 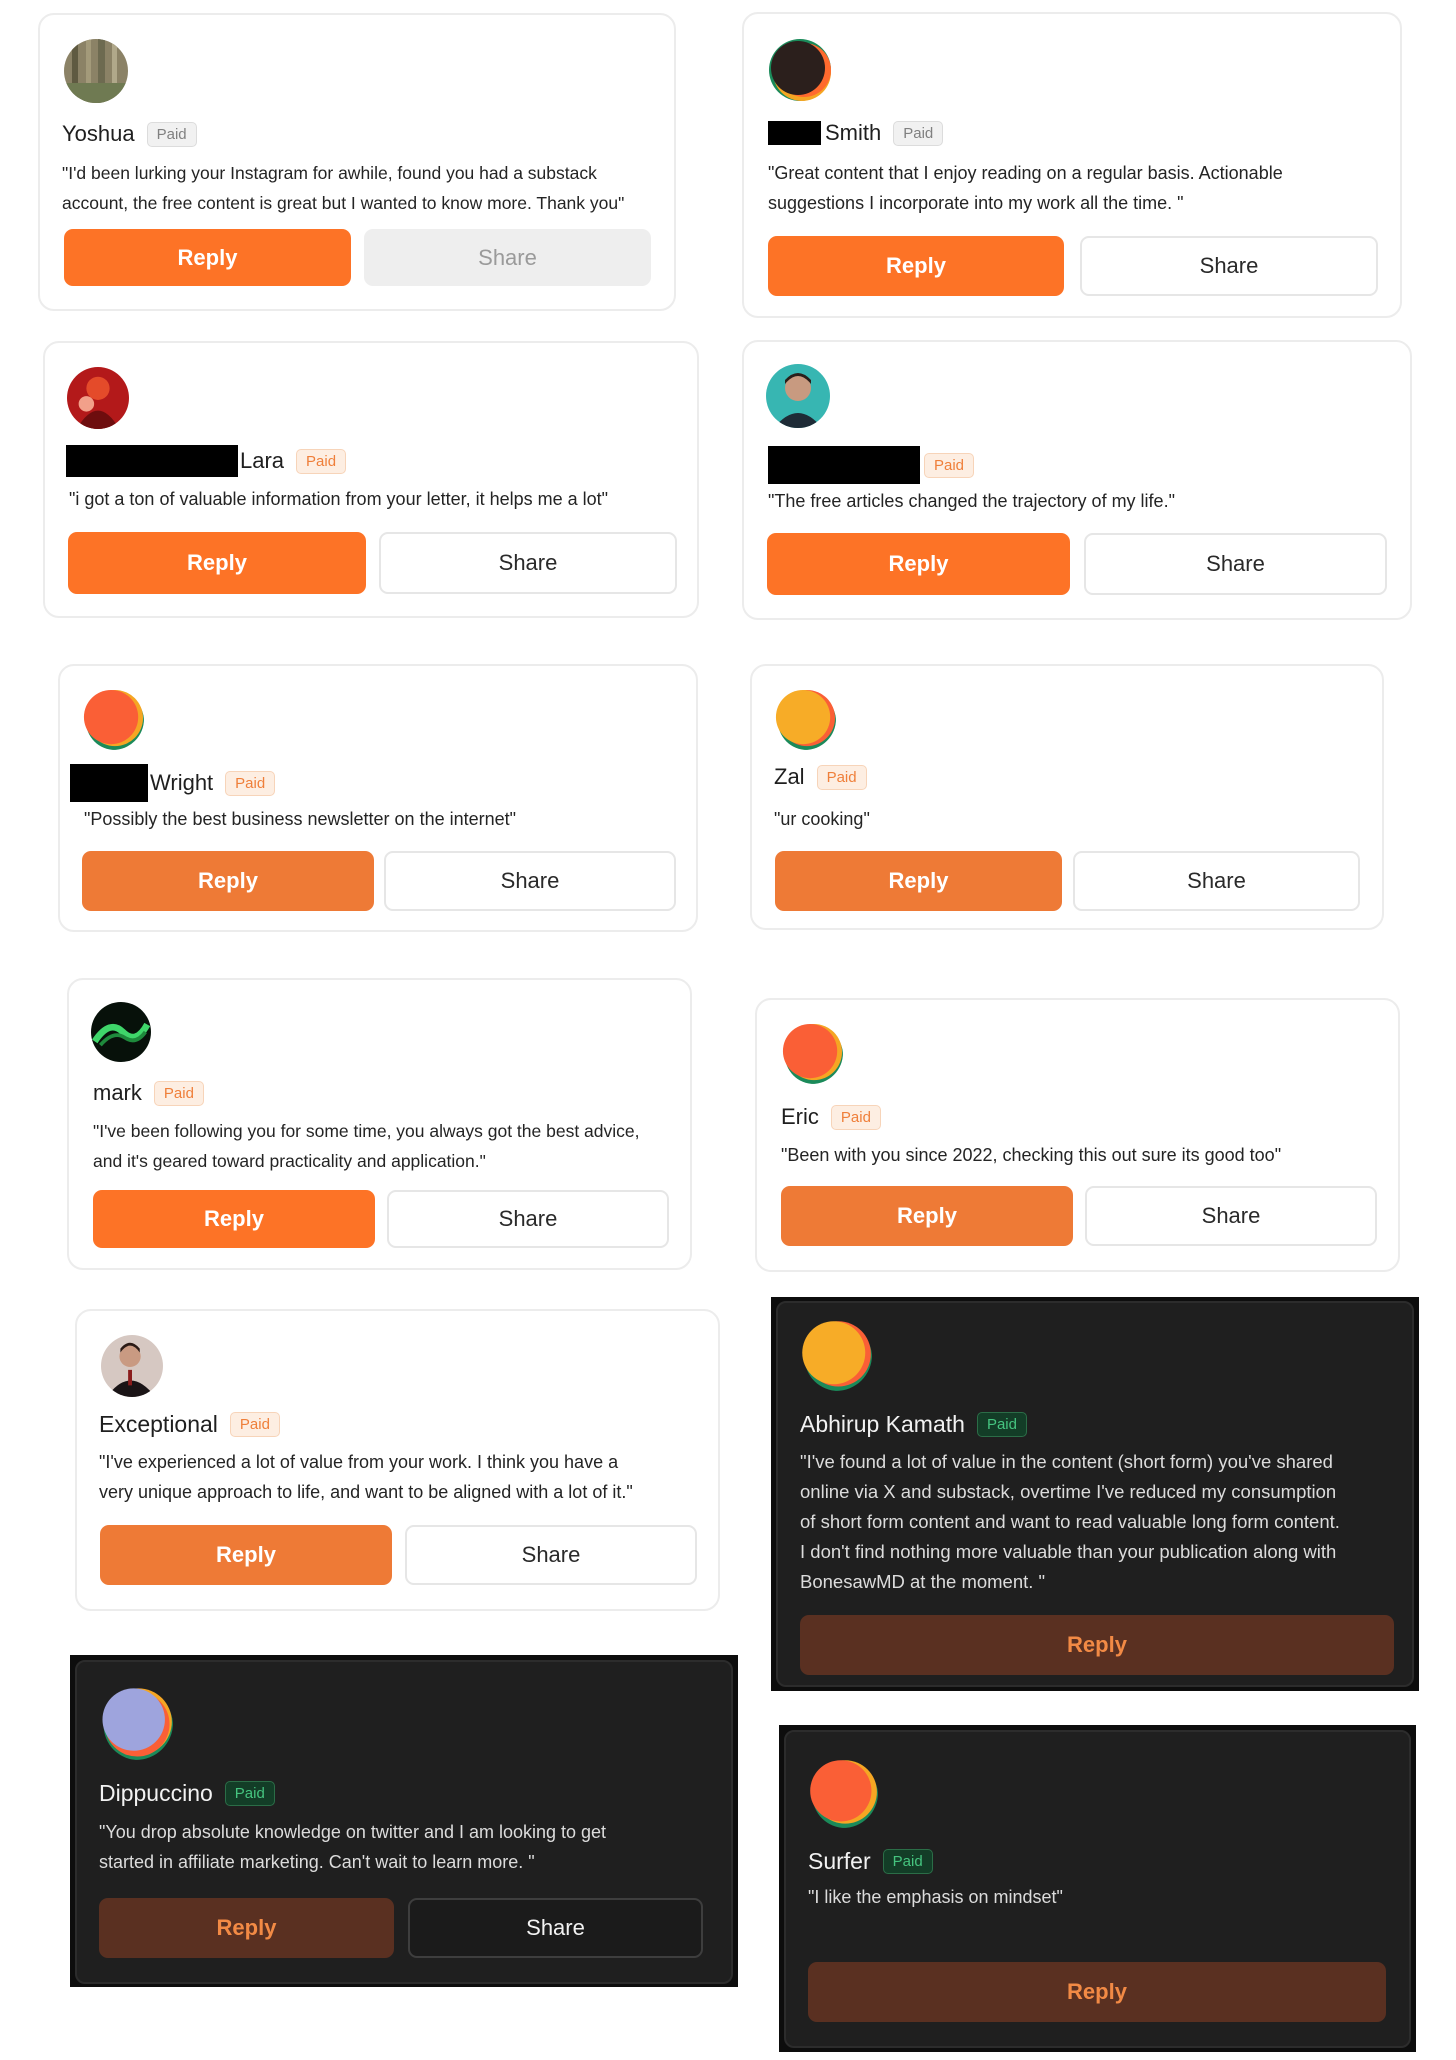 What do you see at coordinates (800, 70) in the screenshot?
I see `dark-blob-avatar-icon` at bounding box center [800, 70].